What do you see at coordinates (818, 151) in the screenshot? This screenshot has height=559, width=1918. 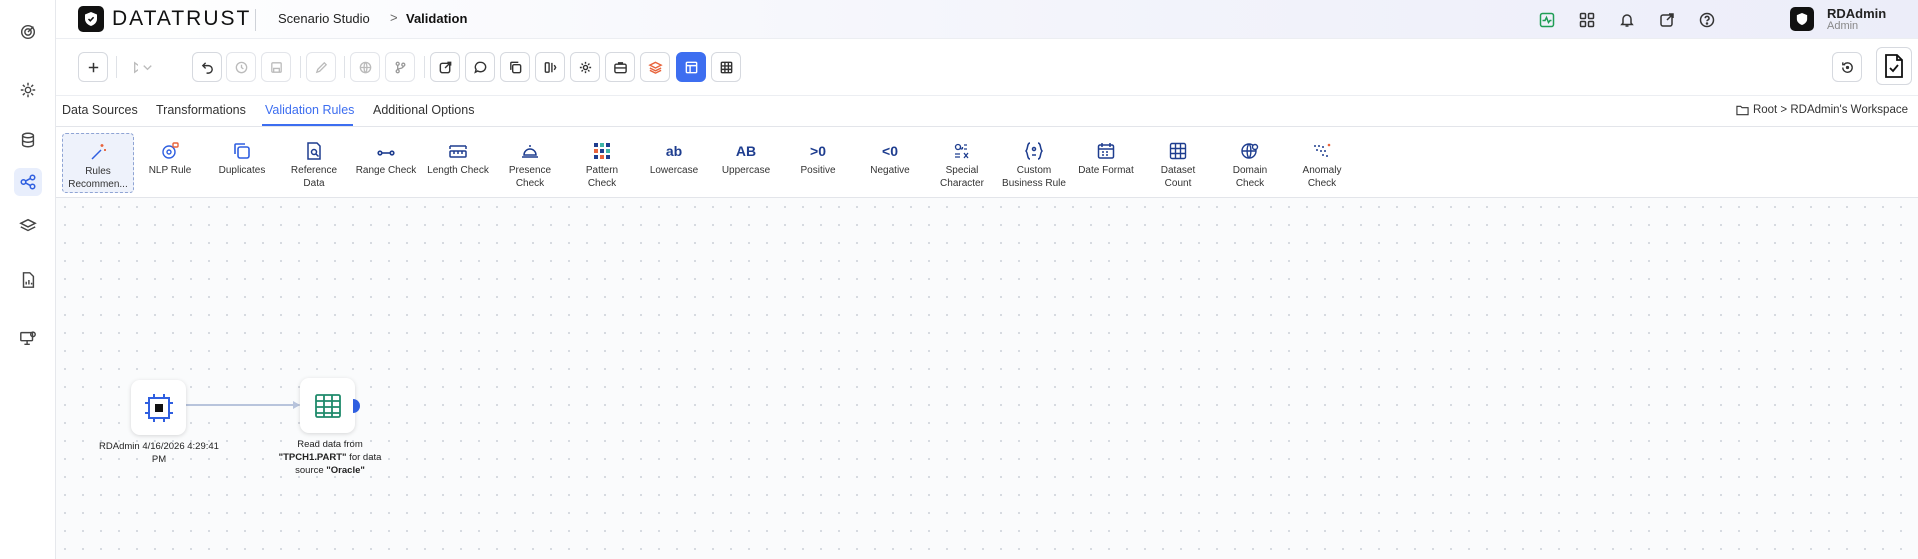 I see `positive-icon: >0` at bounding box center [818, 151].